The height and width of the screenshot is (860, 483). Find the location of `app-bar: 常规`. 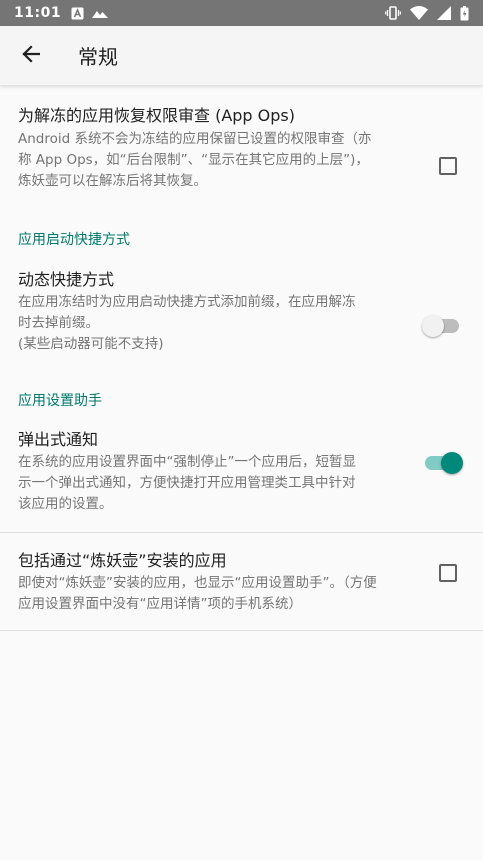

app-bar: 常规 is located at coordinates (241, 56).